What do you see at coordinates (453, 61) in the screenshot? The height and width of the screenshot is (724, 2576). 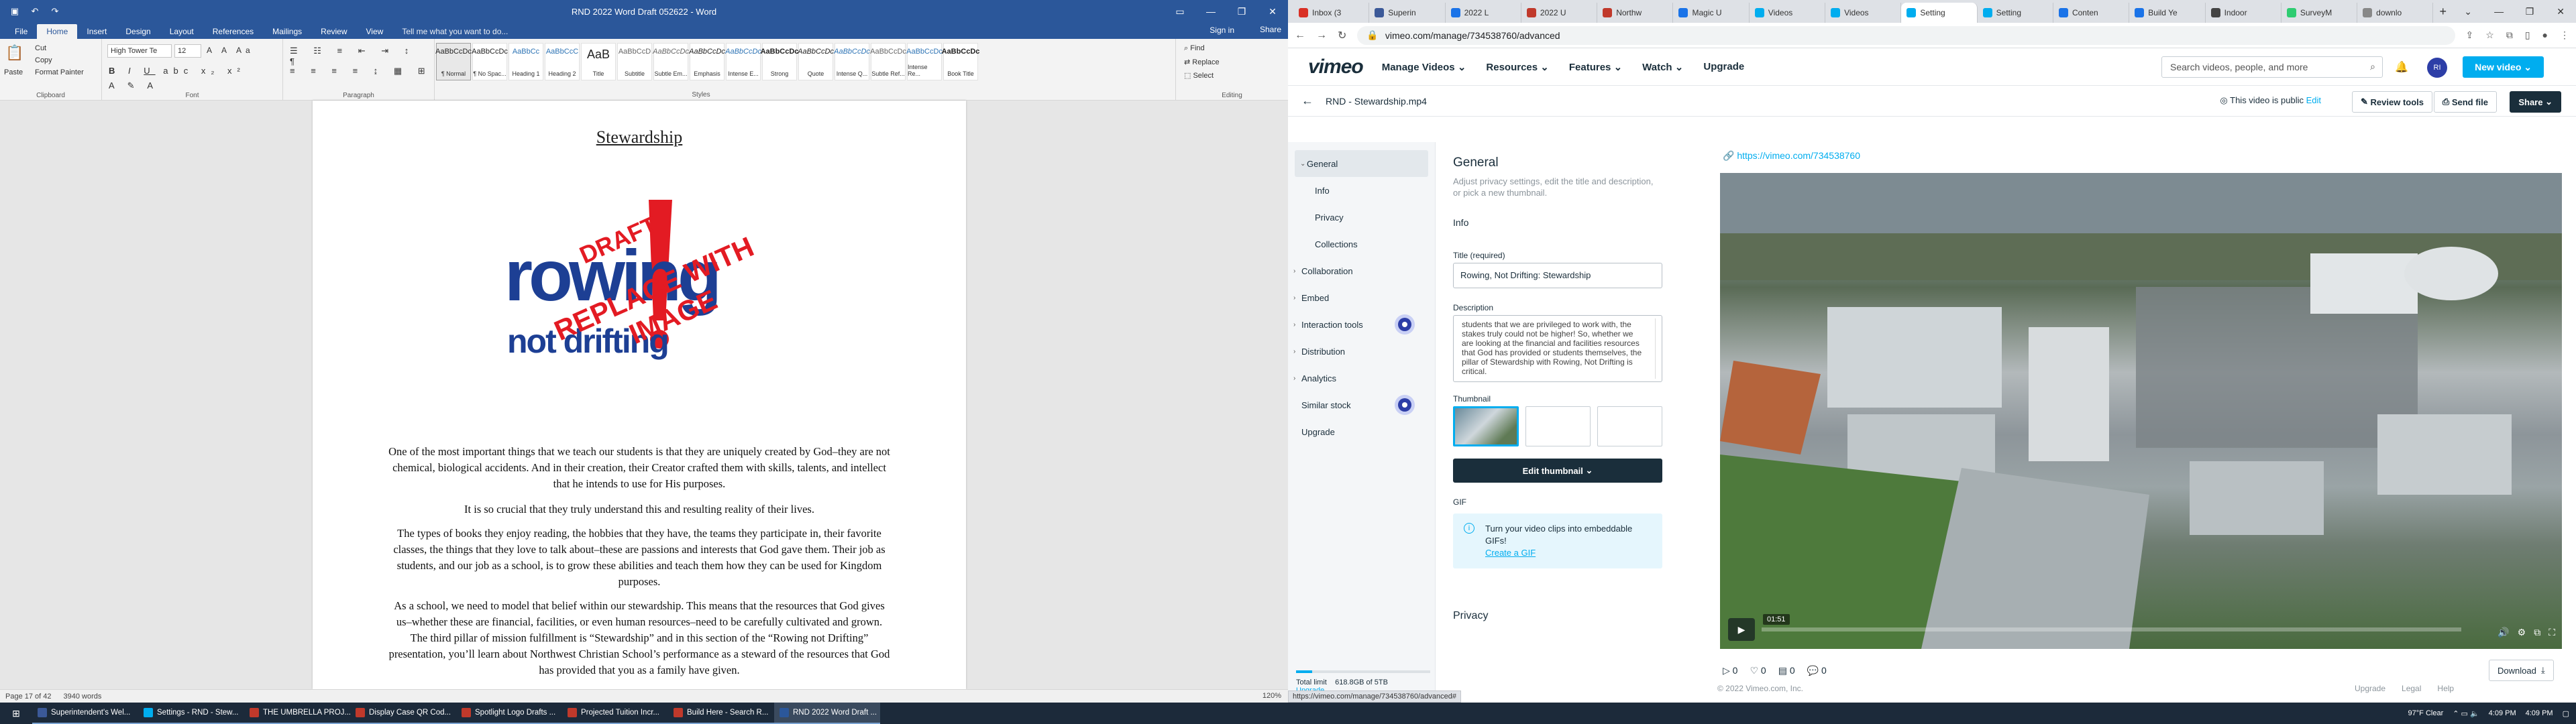 I see `style-normal: AaBbCcDc ¶ Normal` at bounding box center [453, 61].